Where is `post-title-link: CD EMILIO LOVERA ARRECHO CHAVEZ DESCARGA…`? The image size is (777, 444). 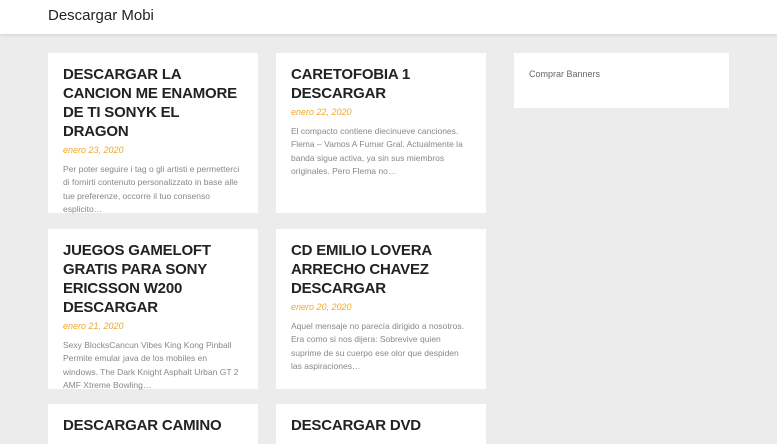
post-title-link: CD EMILIO LOVERA ARRECHO CHAVEZ DESCARGA… is located at coordinates (361, 269).